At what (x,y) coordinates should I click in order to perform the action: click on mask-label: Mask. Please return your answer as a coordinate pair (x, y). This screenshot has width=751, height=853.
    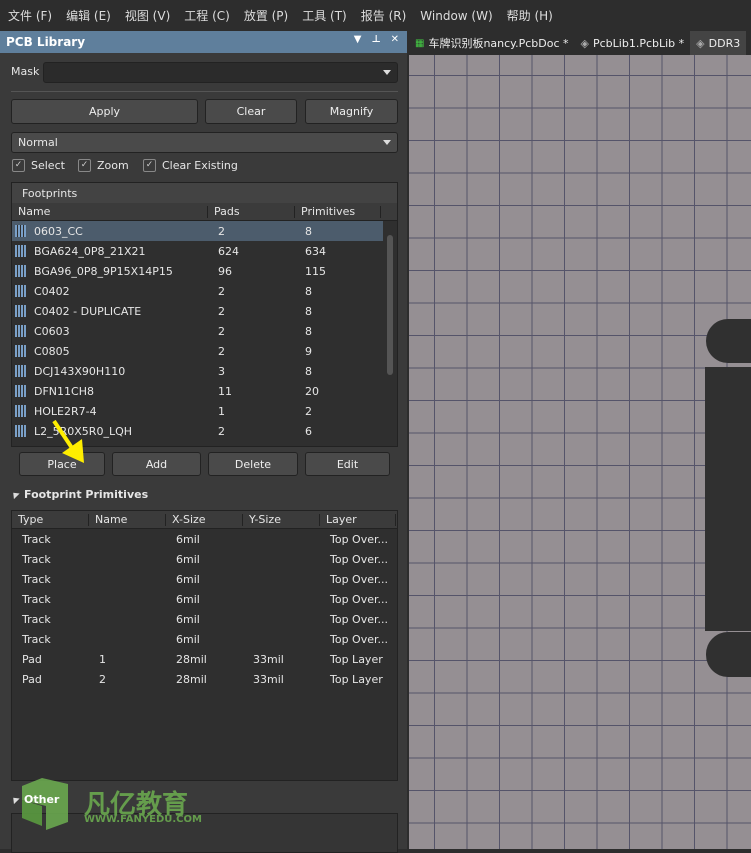
    Looking at the image, I should click on (25, 71).